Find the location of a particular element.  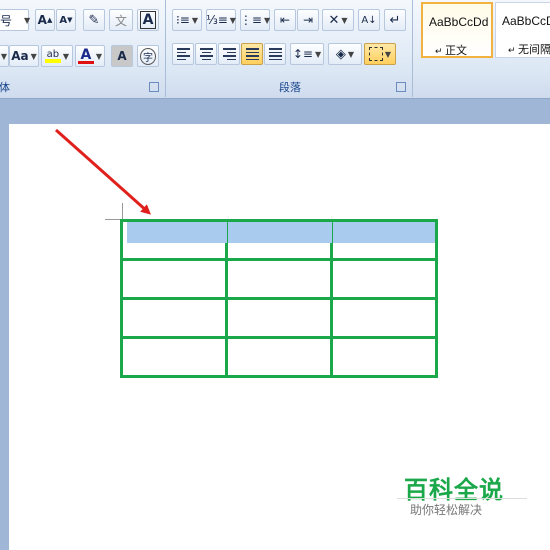

watermark-subtitle: 助你轻松解决 is located at coordinates (446, 510).